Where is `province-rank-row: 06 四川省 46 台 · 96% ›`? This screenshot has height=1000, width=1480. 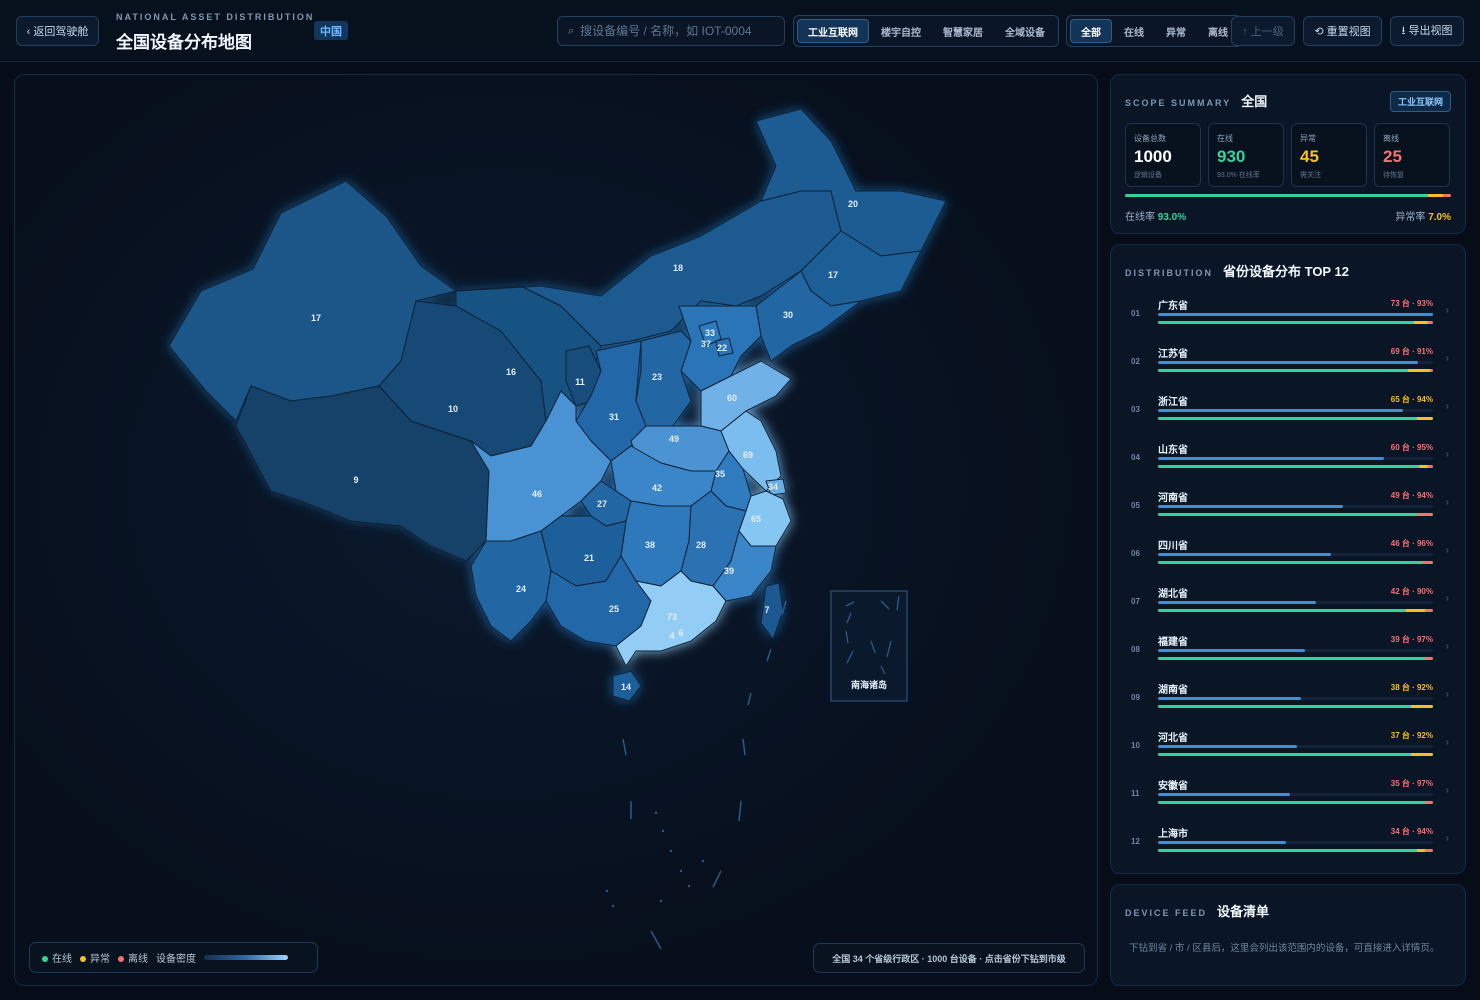
province-rank-row: 06 四川省 46 台 · 96% › is located at coordinates (1289, 555).